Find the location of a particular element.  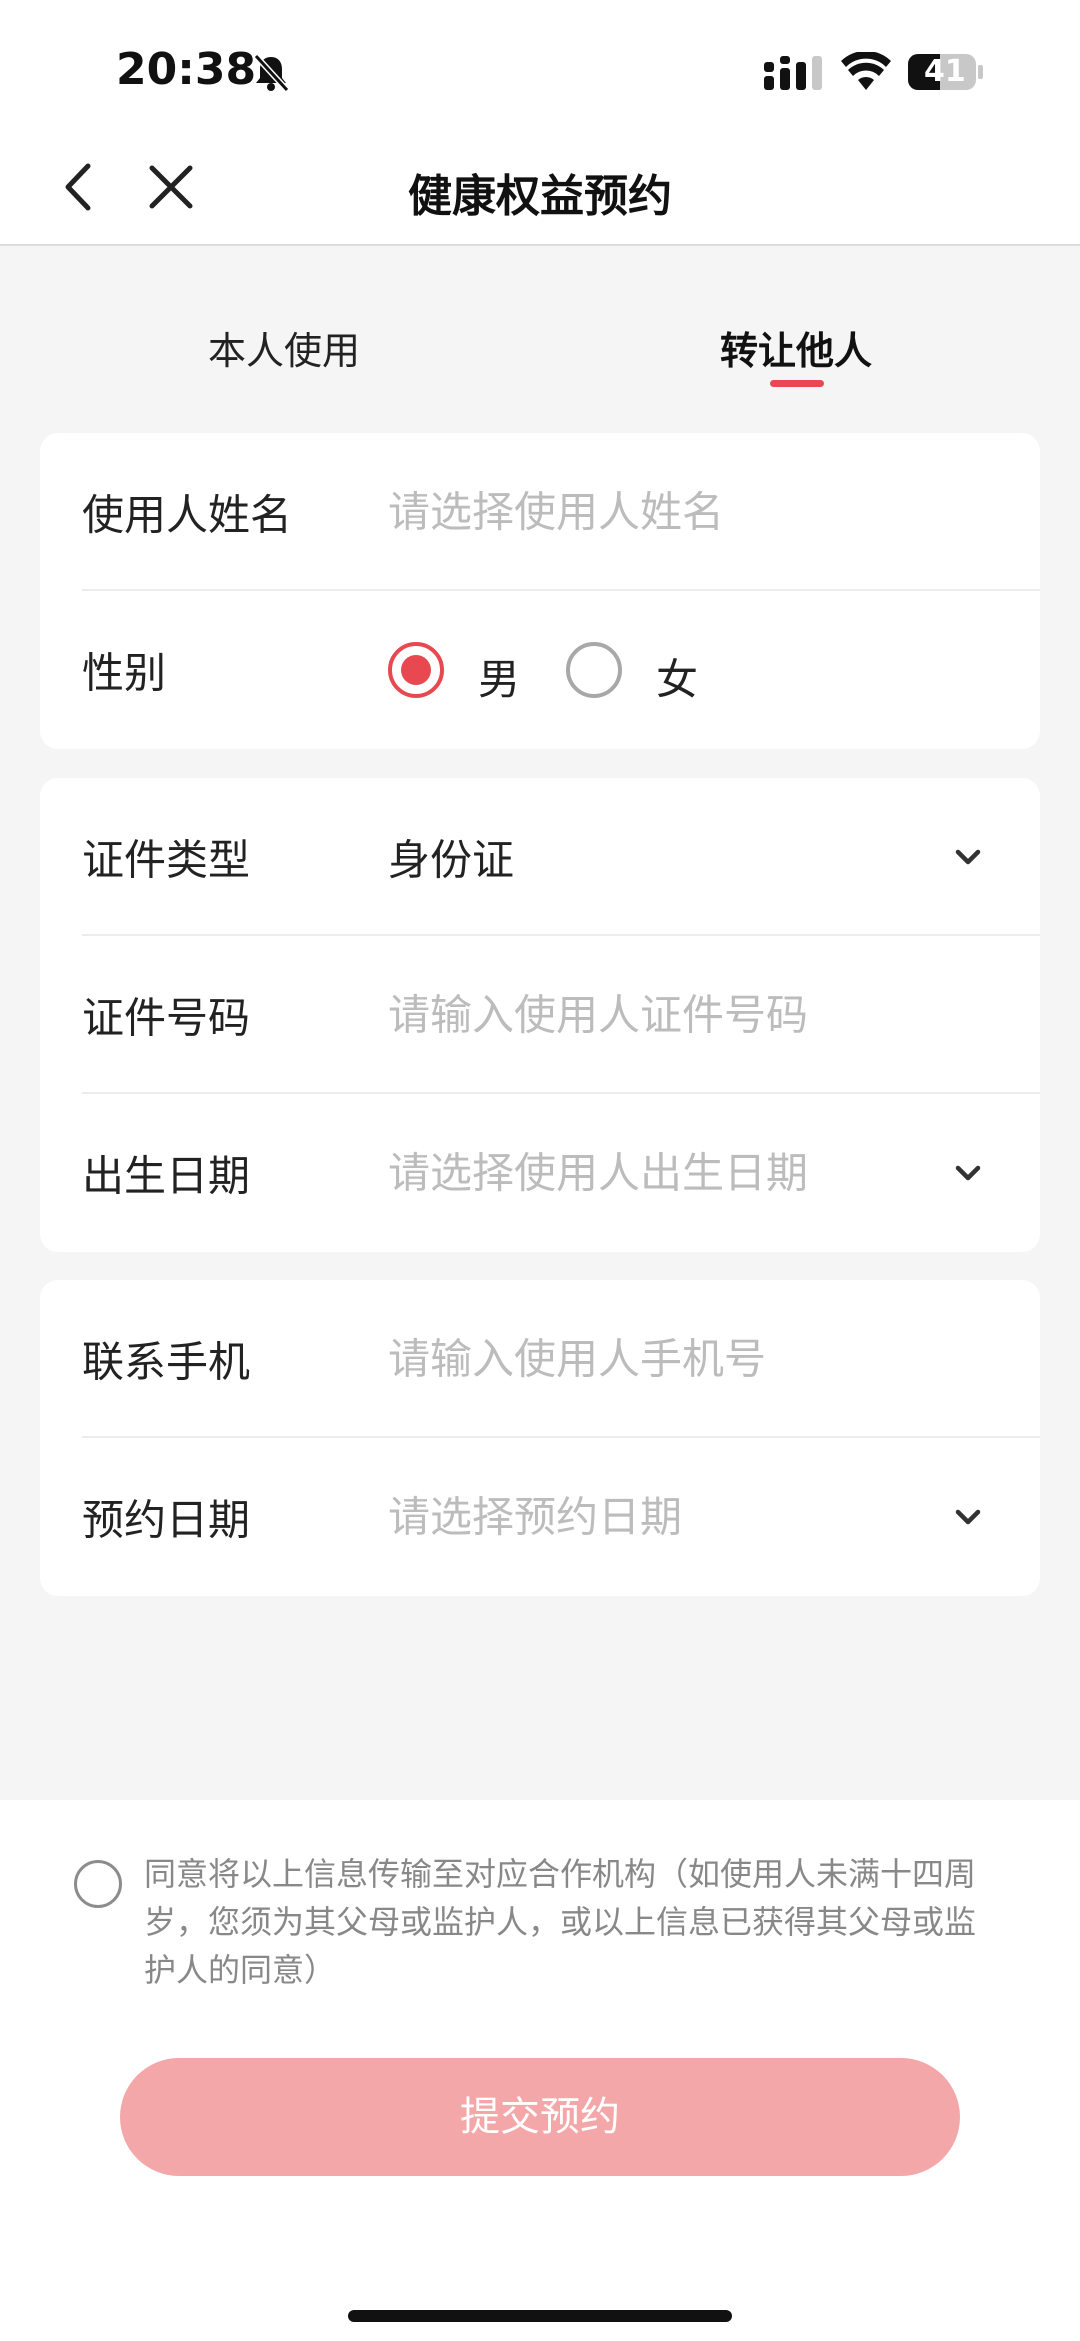

appointment-date-field is located at coordinates (668, 1517).